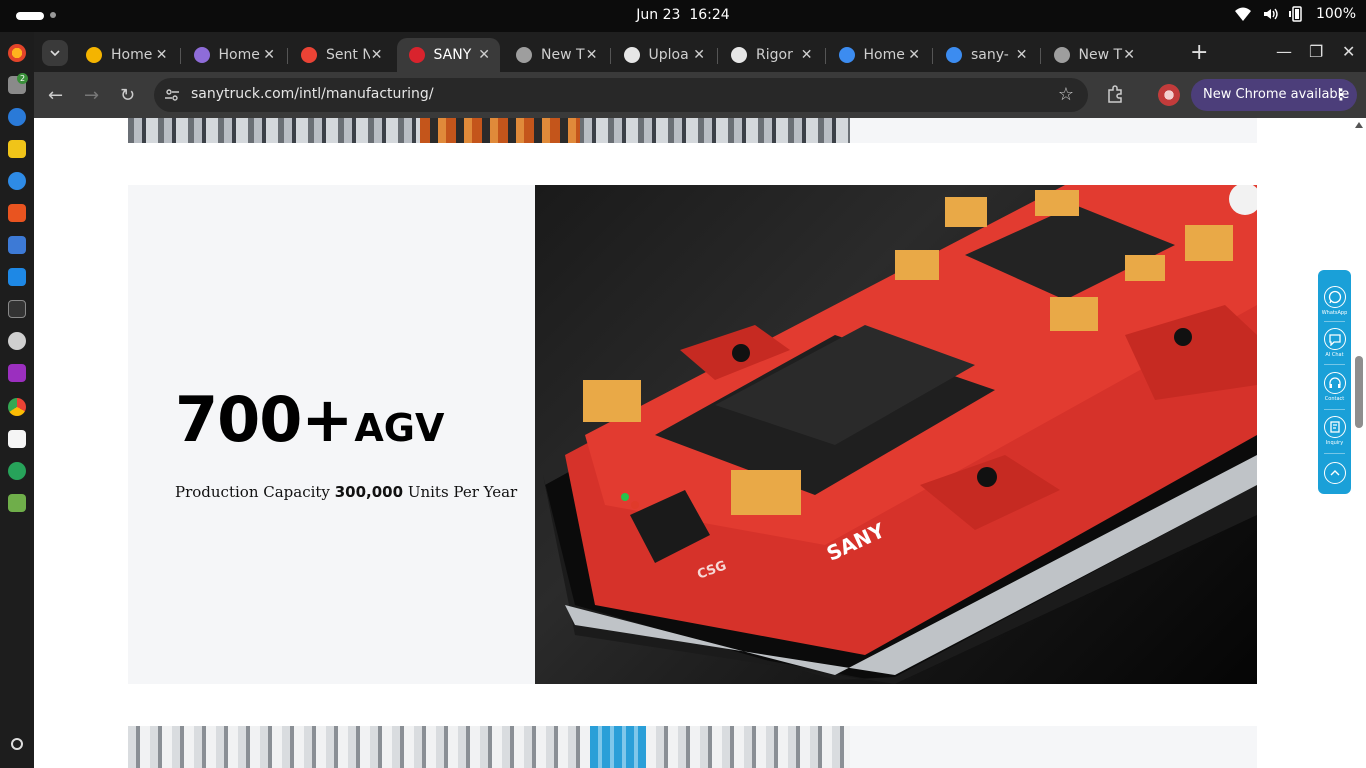 The image size is (1366, 768). Describe the element at coordinates (1359, 125) in the screenshot. I see `scroll-up-arrow` at that location.